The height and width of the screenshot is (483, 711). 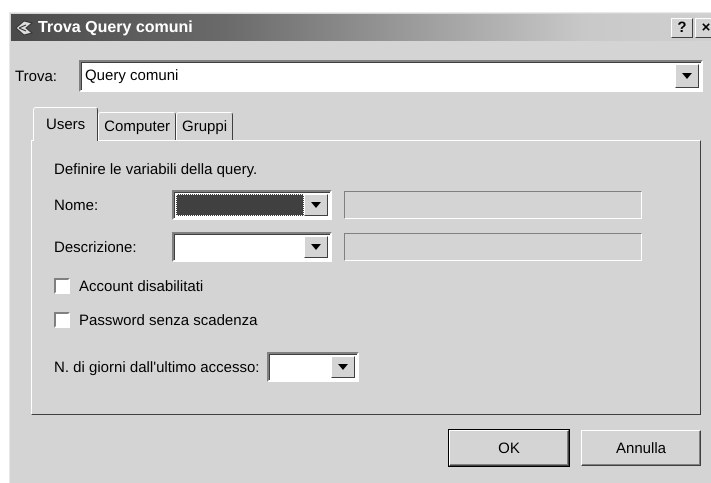 What do you see at coordinates (137, 126) in the screenshot?
I see `tab: Computer` at bounding box center [137, 126].